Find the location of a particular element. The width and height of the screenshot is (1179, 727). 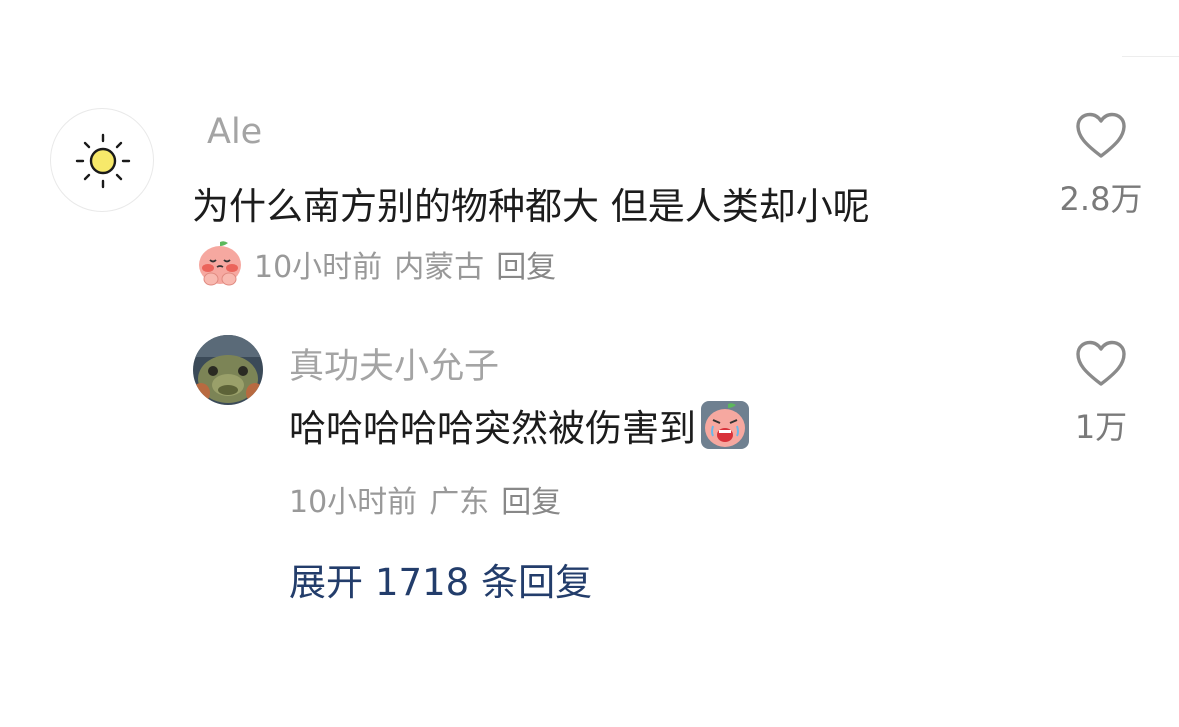

comment-time: 10小时前 is located at coordinates (318, 267).